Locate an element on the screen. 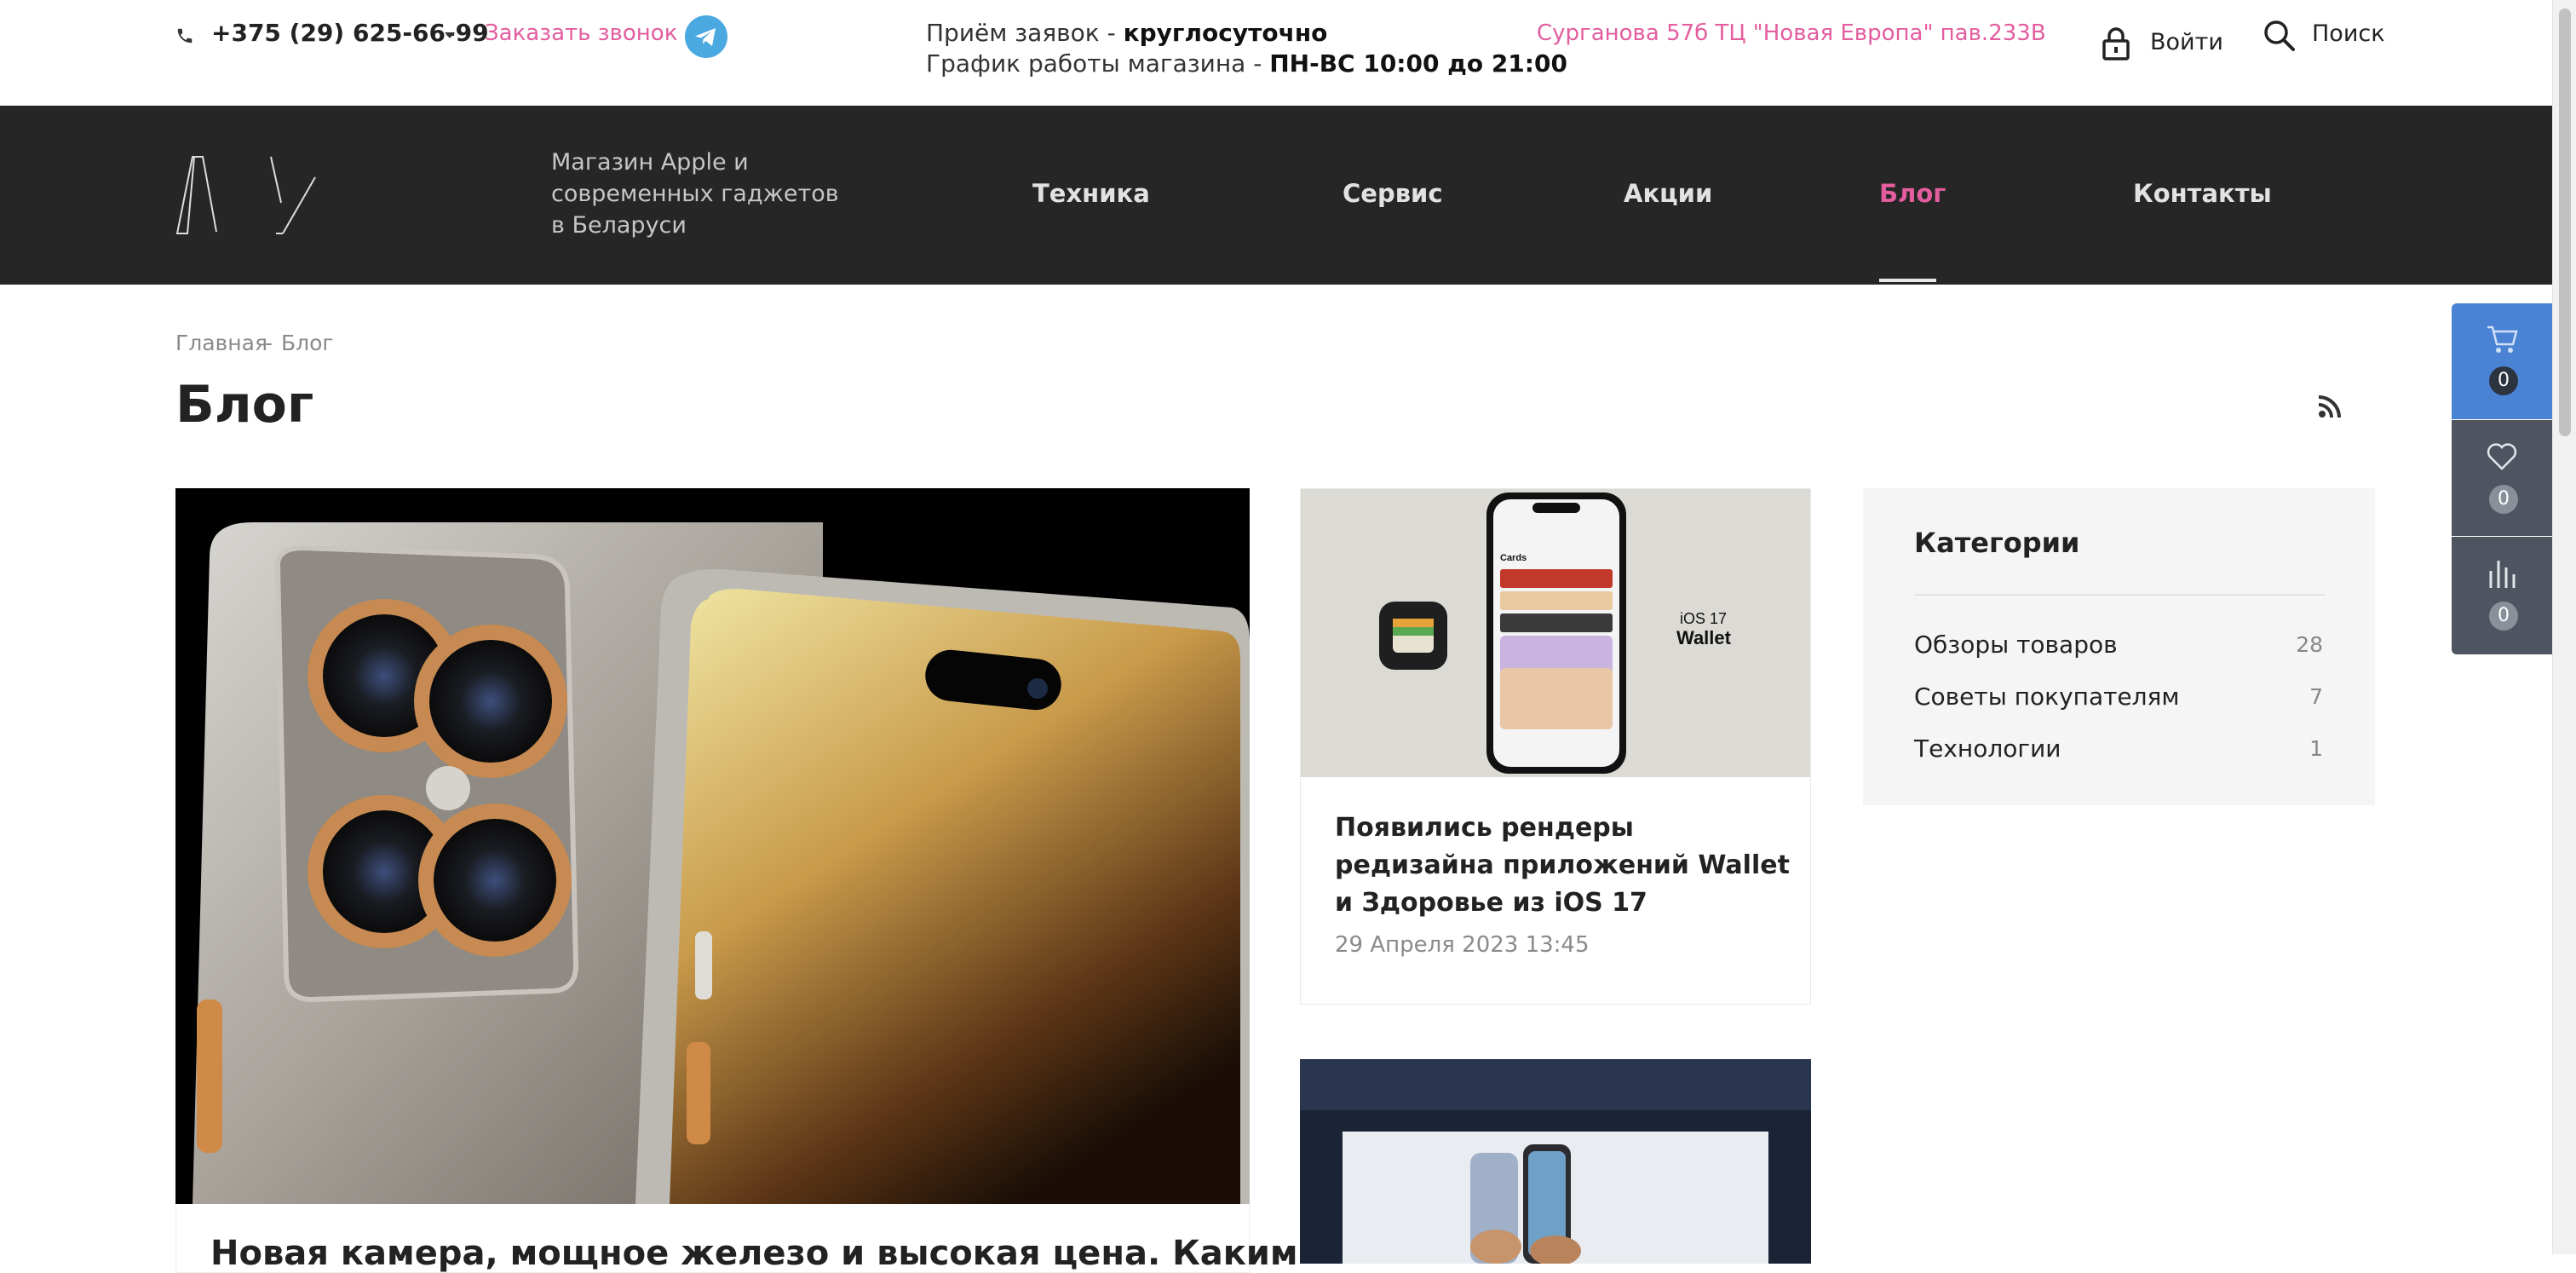  screen-cards-label: Cards is located at coordinates (1514, 558).